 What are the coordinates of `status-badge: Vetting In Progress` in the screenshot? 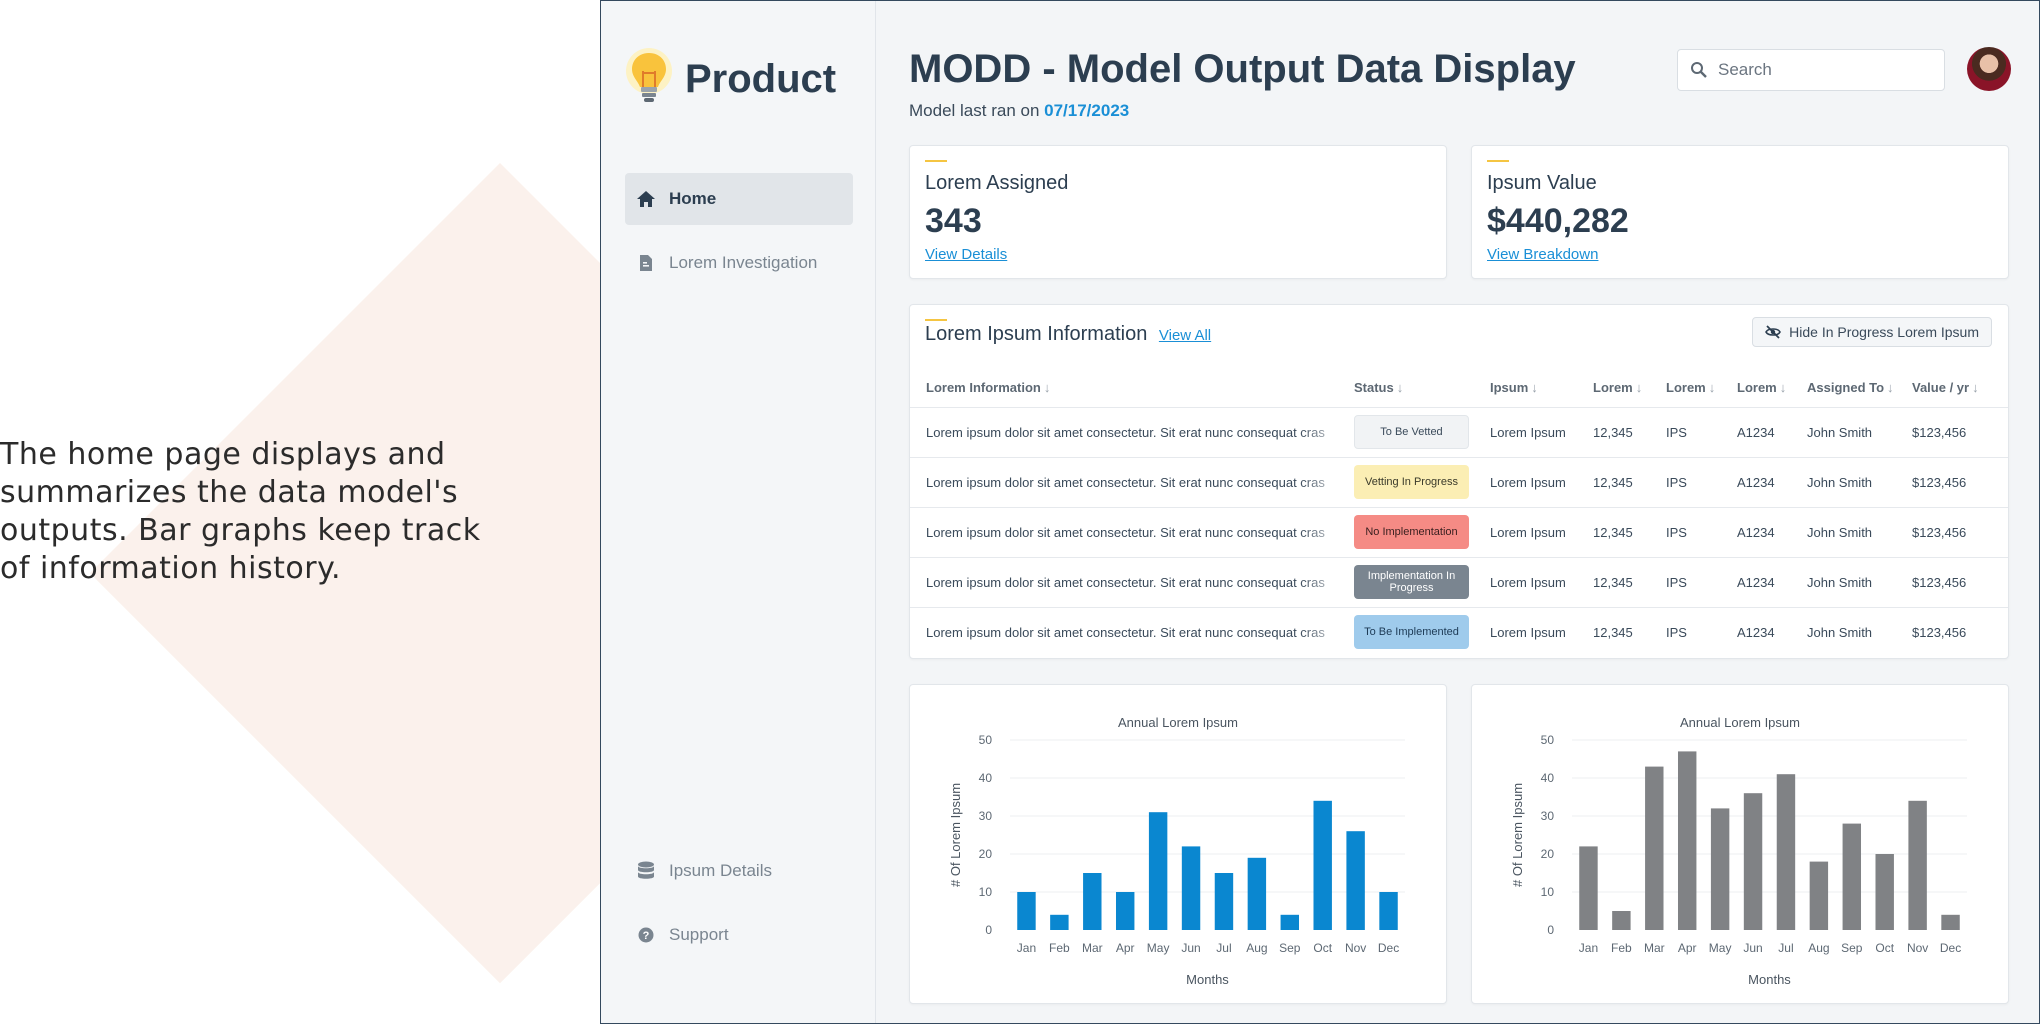 It's located at (1411, 482).